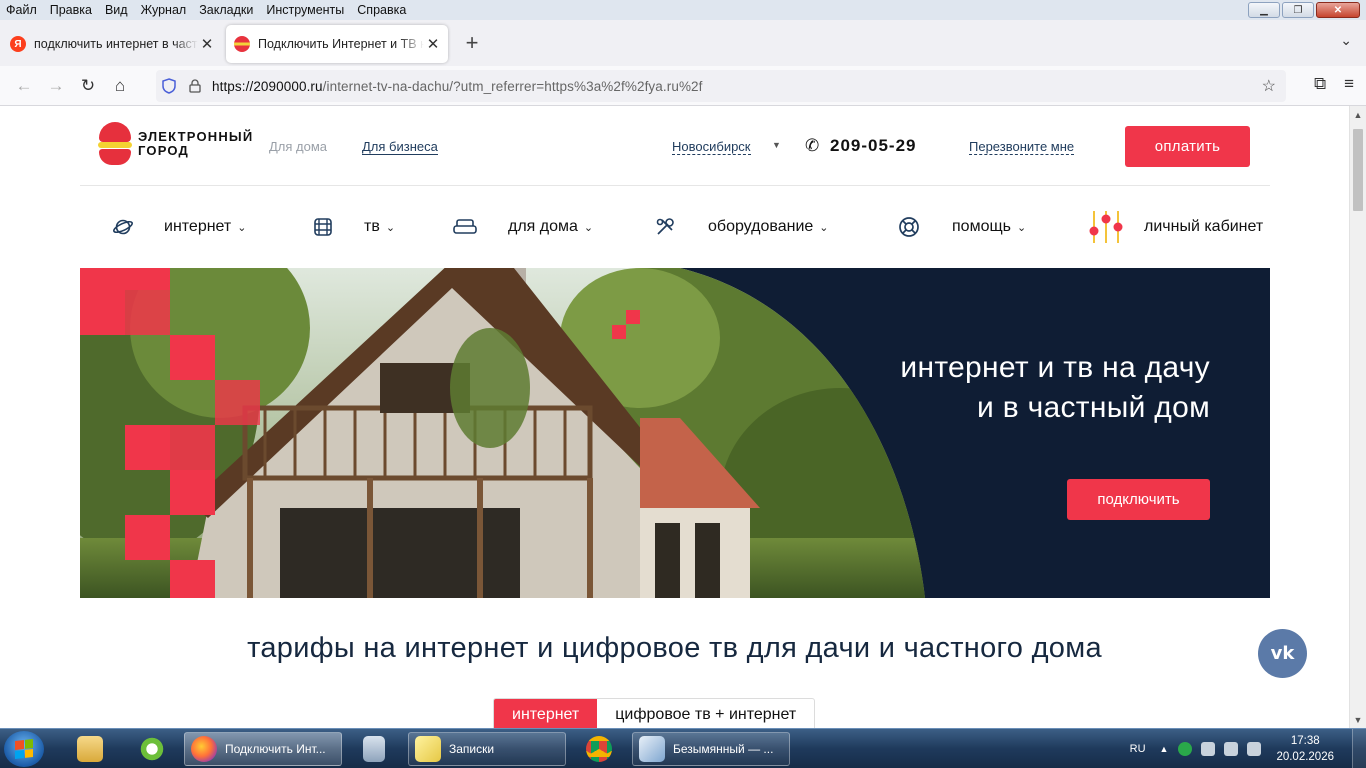 The height and width of the screenshot is (768, 1366). I want to click on taskbar-app, so click(152, 749).